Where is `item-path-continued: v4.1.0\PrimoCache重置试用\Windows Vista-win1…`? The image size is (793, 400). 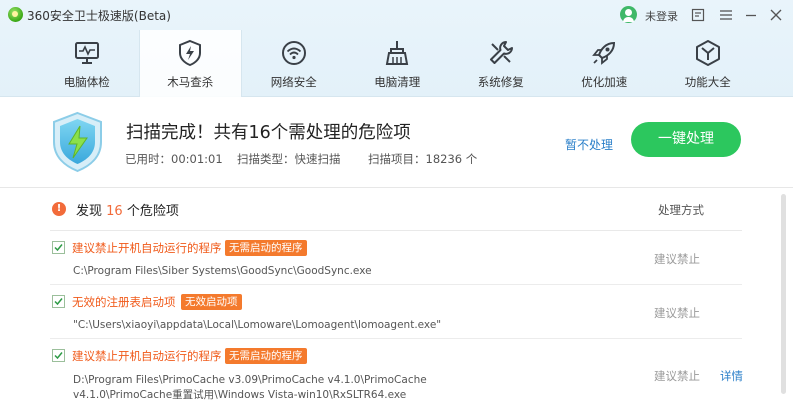
item-path-continued: v4.1.0\PrimoCache重置试用\Windows Vista-win1… is located at coordinates (240, 394).